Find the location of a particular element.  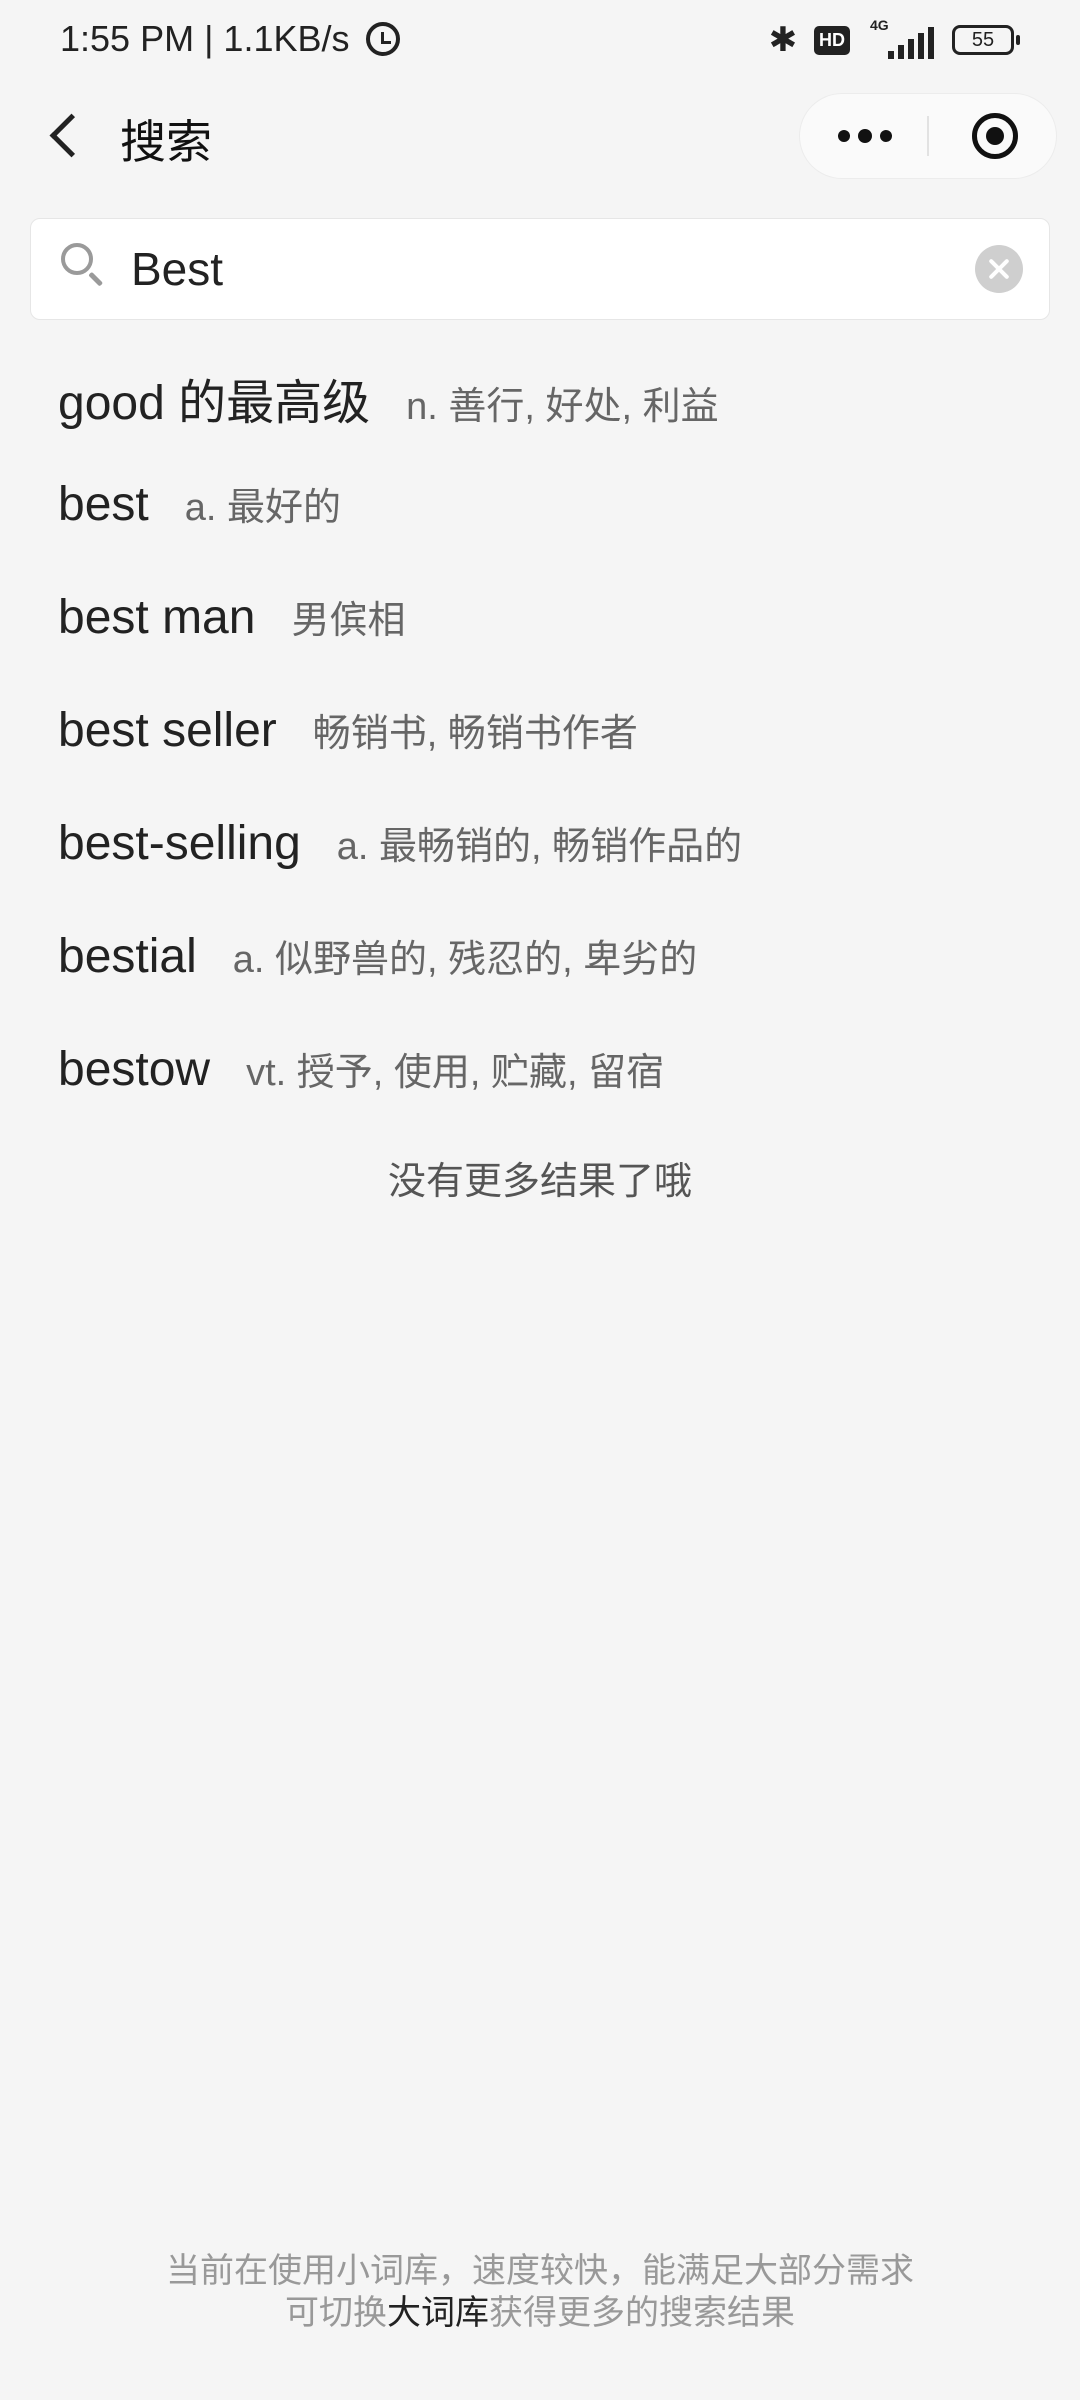

no-more-results-text: 没有更多结果了哦 is located at coordinates (539, 1182).